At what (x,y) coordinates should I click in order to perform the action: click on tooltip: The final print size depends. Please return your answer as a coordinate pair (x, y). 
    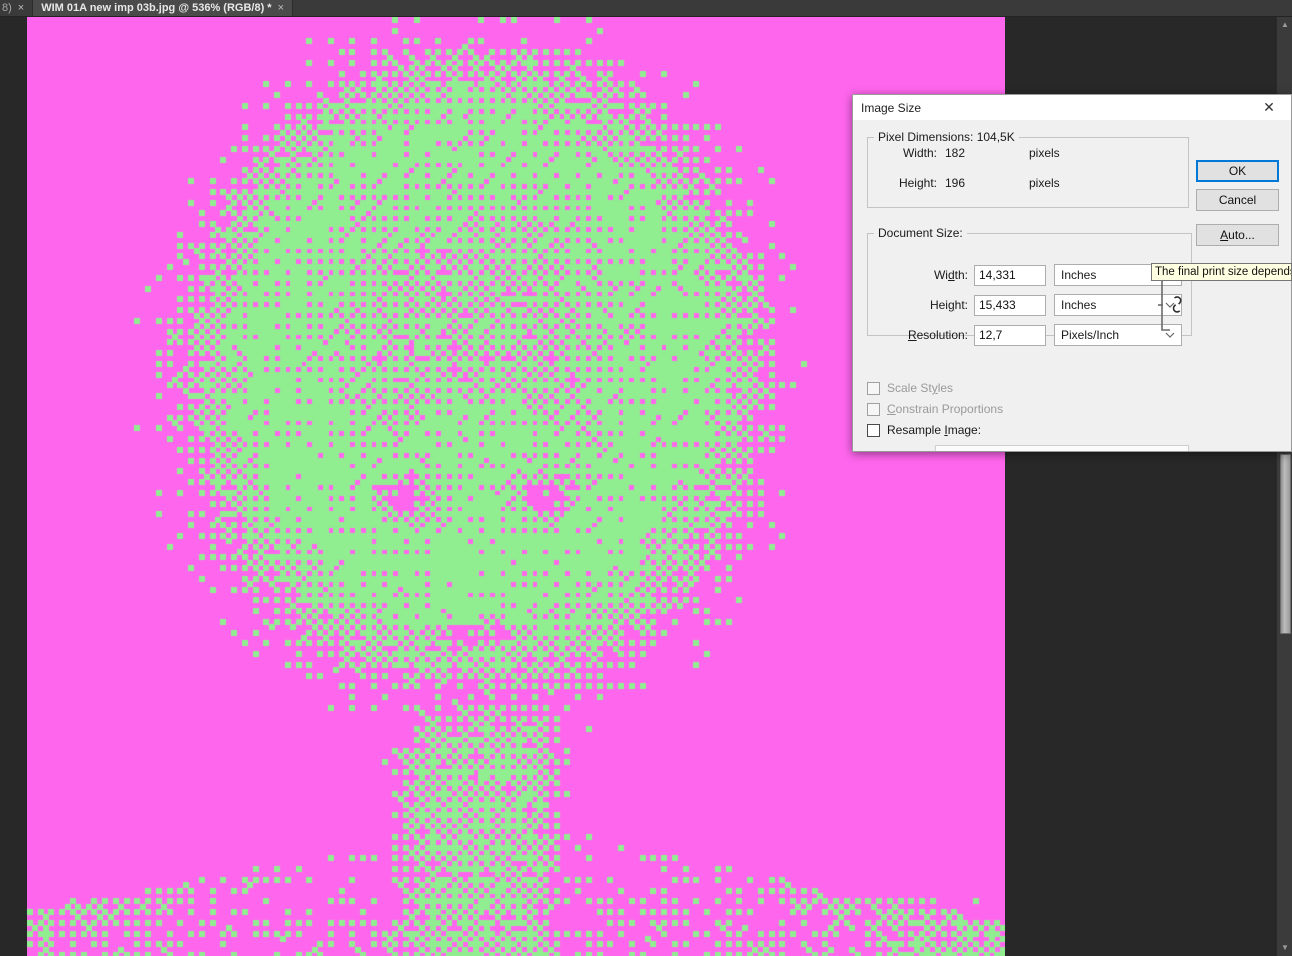
    Looking at the image, I should click on (1221, 272).